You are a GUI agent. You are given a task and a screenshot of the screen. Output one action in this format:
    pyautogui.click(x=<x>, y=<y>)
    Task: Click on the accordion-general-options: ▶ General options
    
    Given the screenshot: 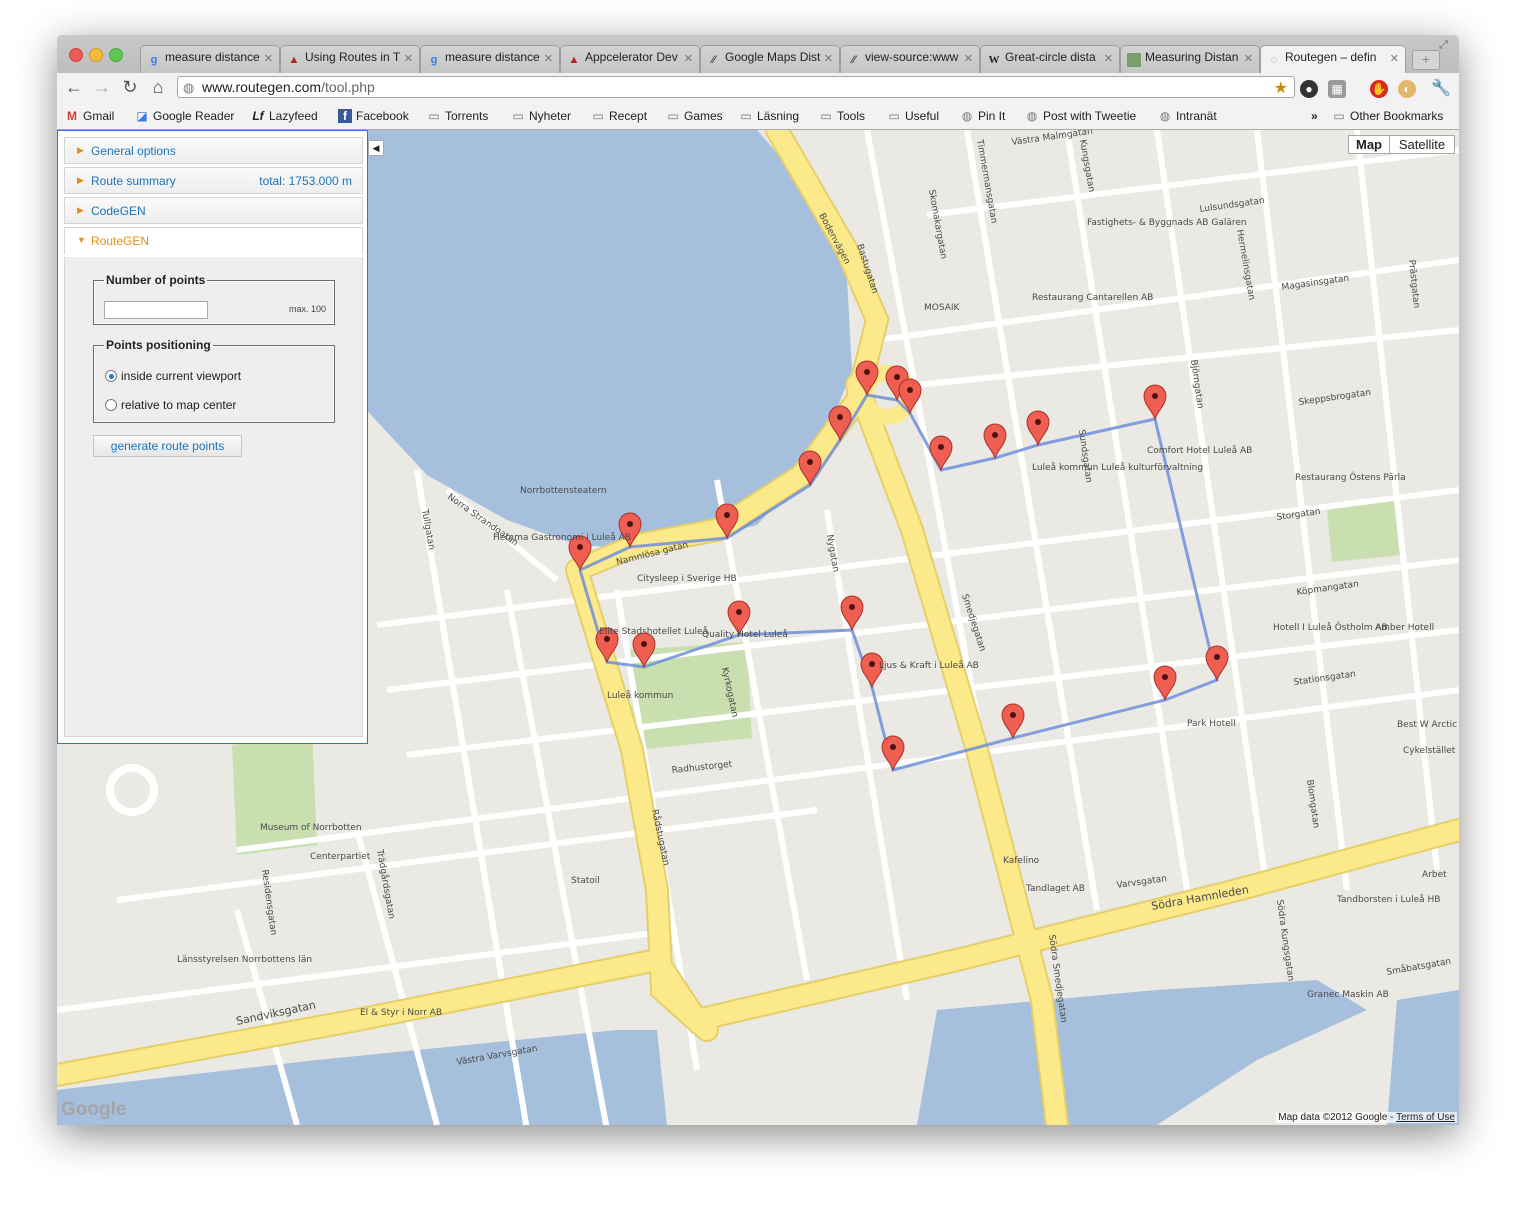 What is the action you would take?
    pyautogui.click(x=213, y=150)
    